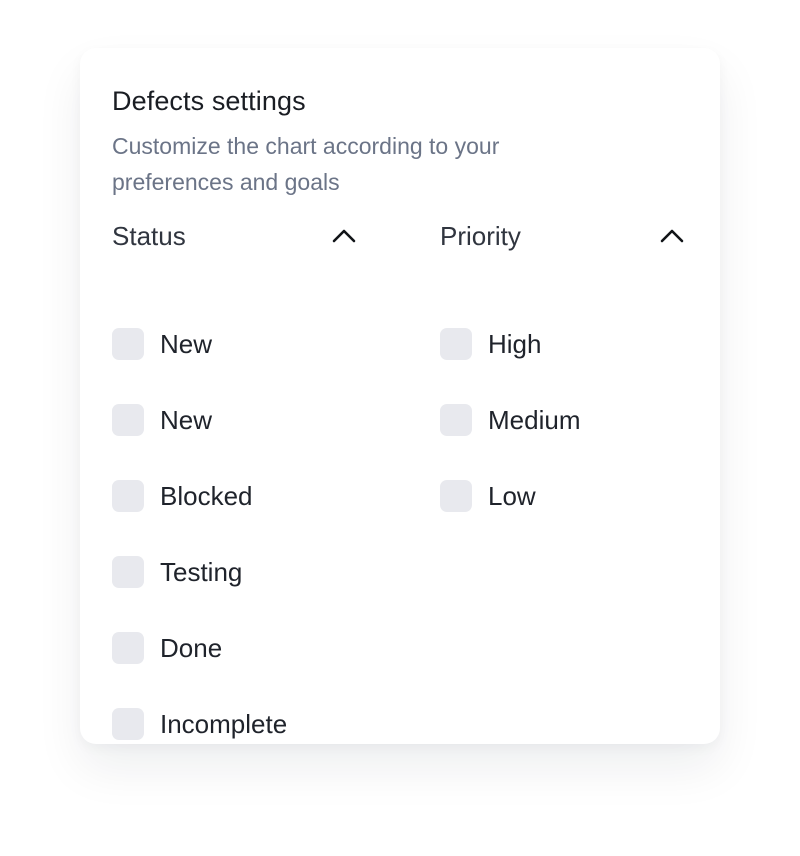  I want to click on priority-medium-checkbox, so click(456, 420).